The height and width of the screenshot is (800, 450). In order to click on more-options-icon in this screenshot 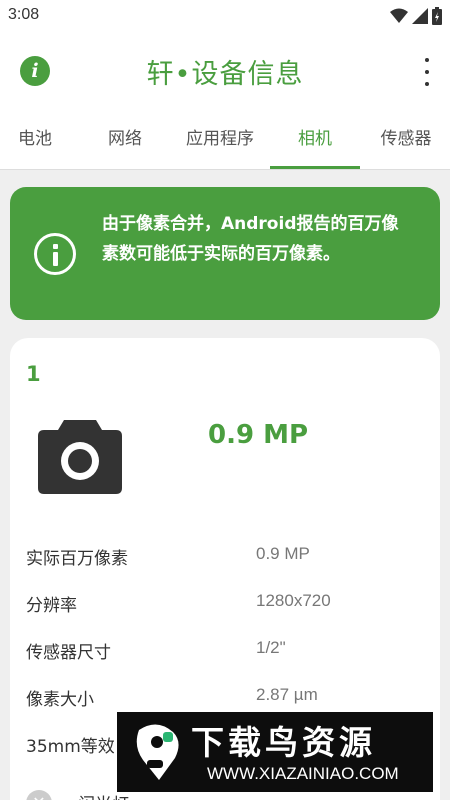, I will do `click(427, 72)`.